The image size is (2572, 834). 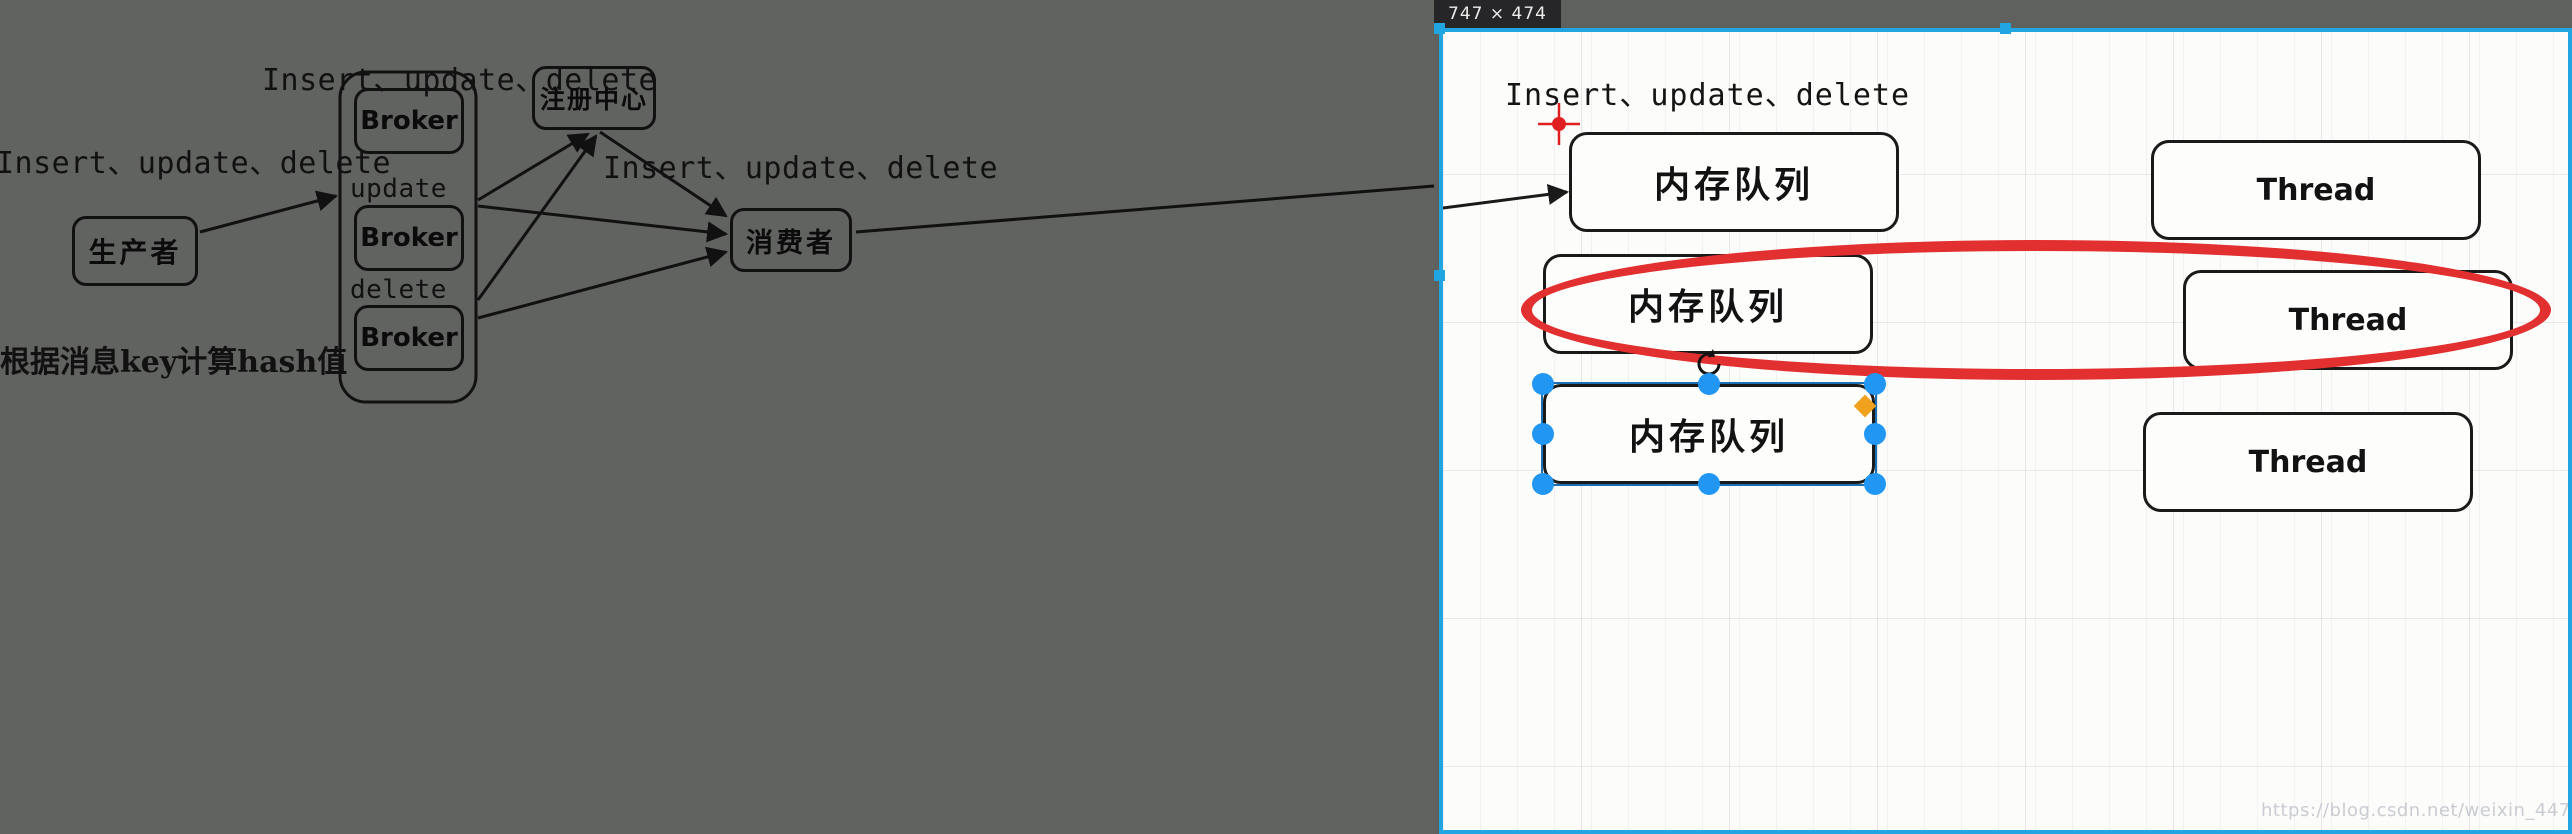 What do you see at coordinates (2416, 810) in the screenshot?
I see `blog-watermark: https://blog.csdn.net/weixin_44722978` at bounding box center [2416, 810].